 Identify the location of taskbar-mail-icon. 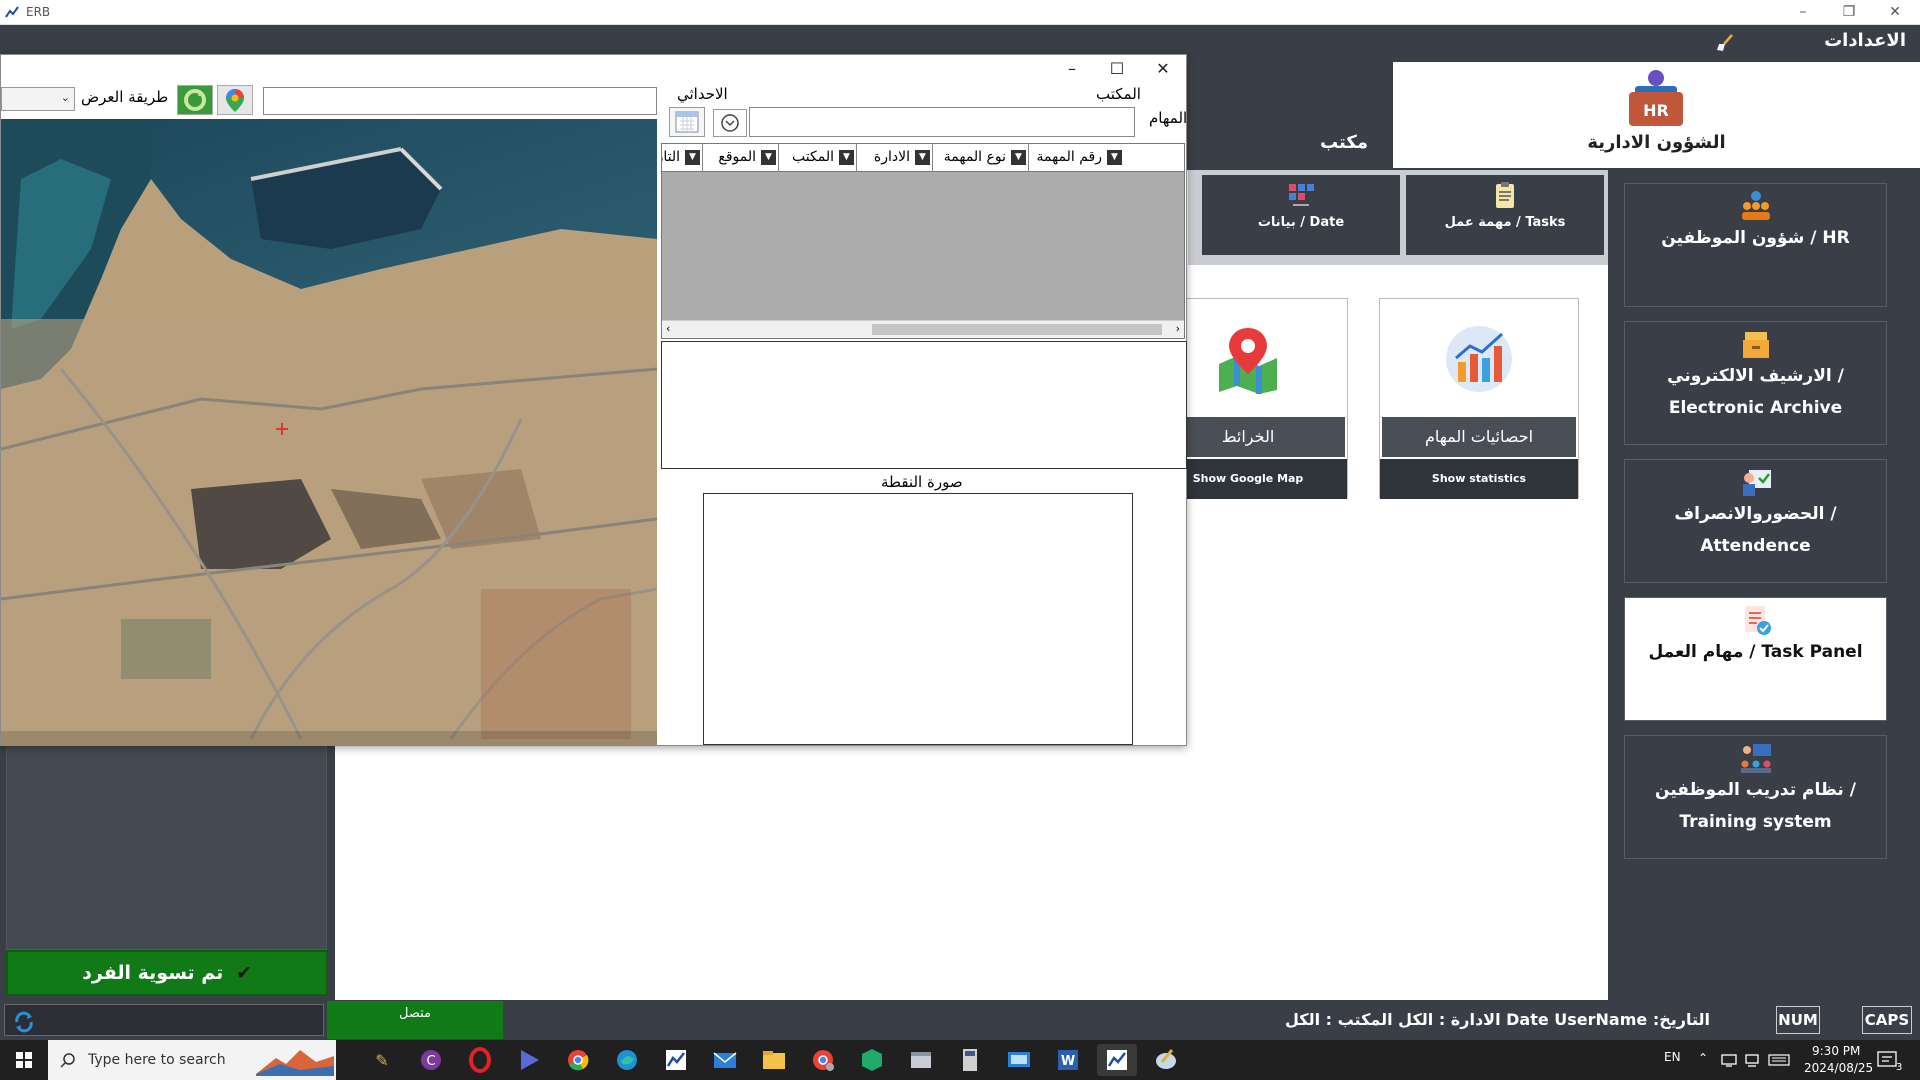
(725, 1060).